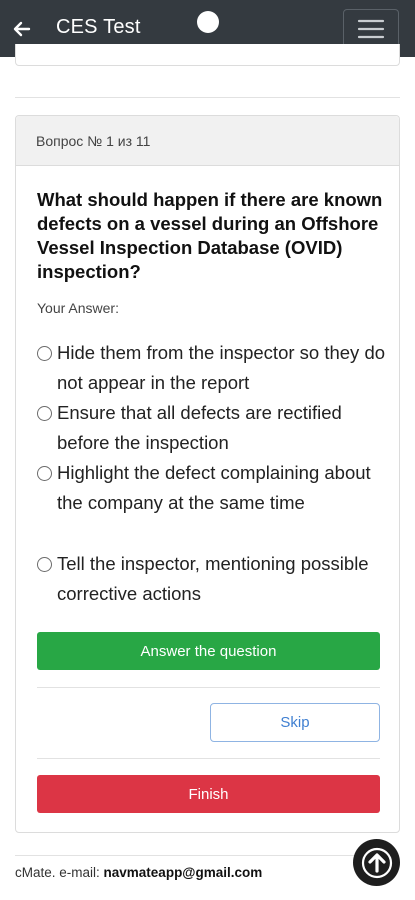  What do you see at coordinates (59, 872) in the screenshot?
I see `footer-prefix: cMate. e-mail:` at bounding box center [59, 872].